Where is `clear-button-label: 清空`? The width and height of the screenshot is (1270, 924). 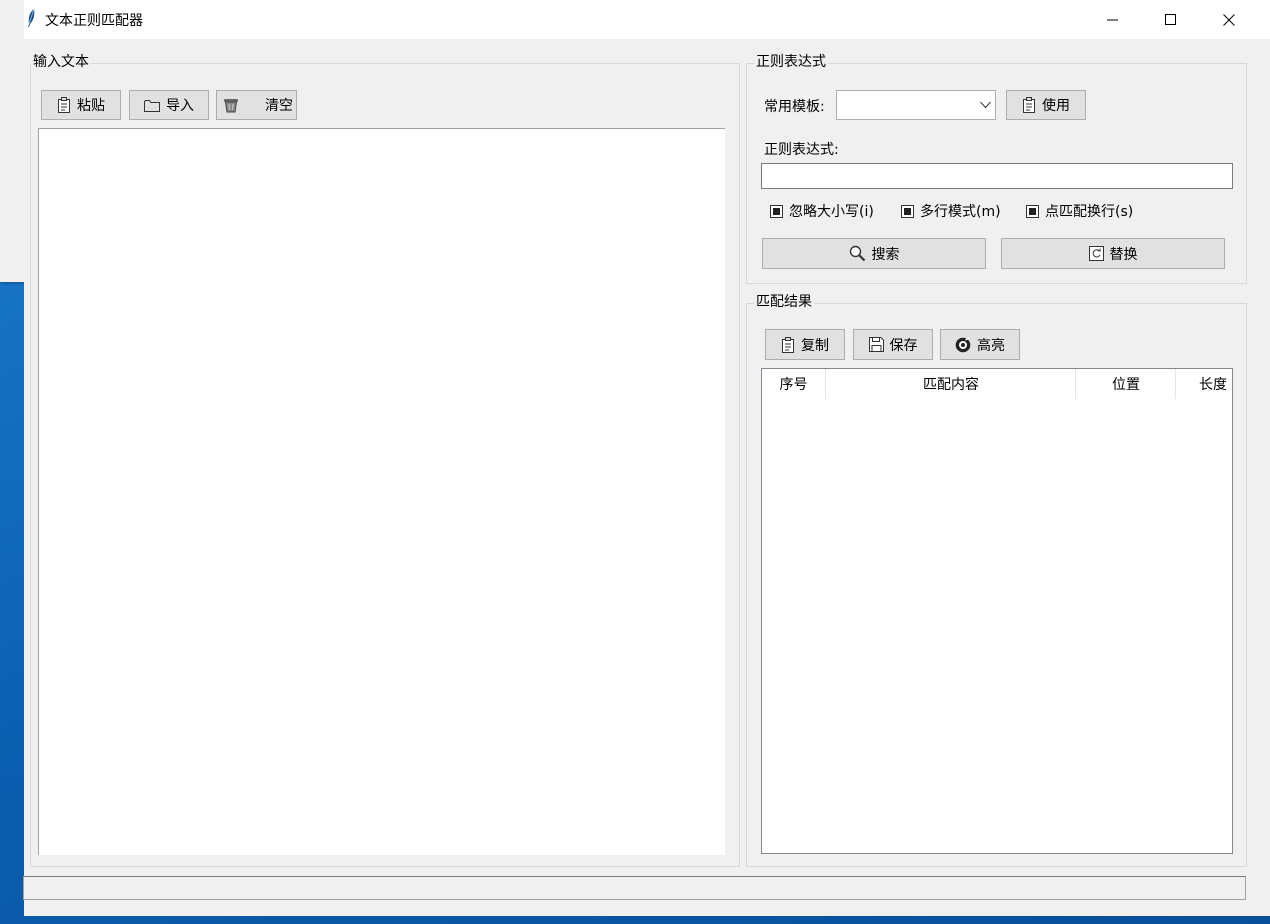 clear-button-label: 清空 is located at coordinates (279, 106).